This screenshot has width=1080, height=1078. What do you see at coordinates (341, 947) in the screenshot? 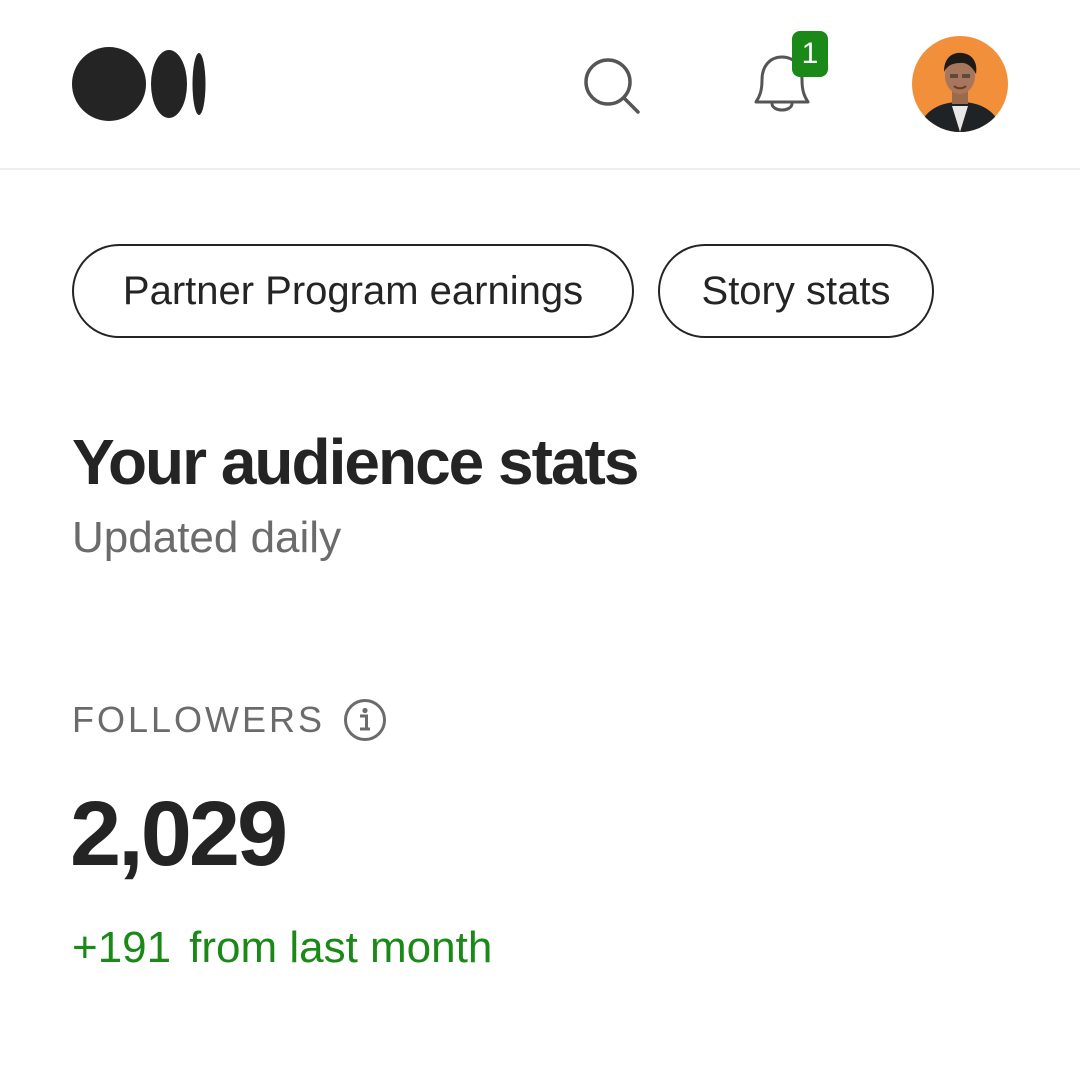
I see `followers-change-suffix: from last month` at bounding box center [341, 947].